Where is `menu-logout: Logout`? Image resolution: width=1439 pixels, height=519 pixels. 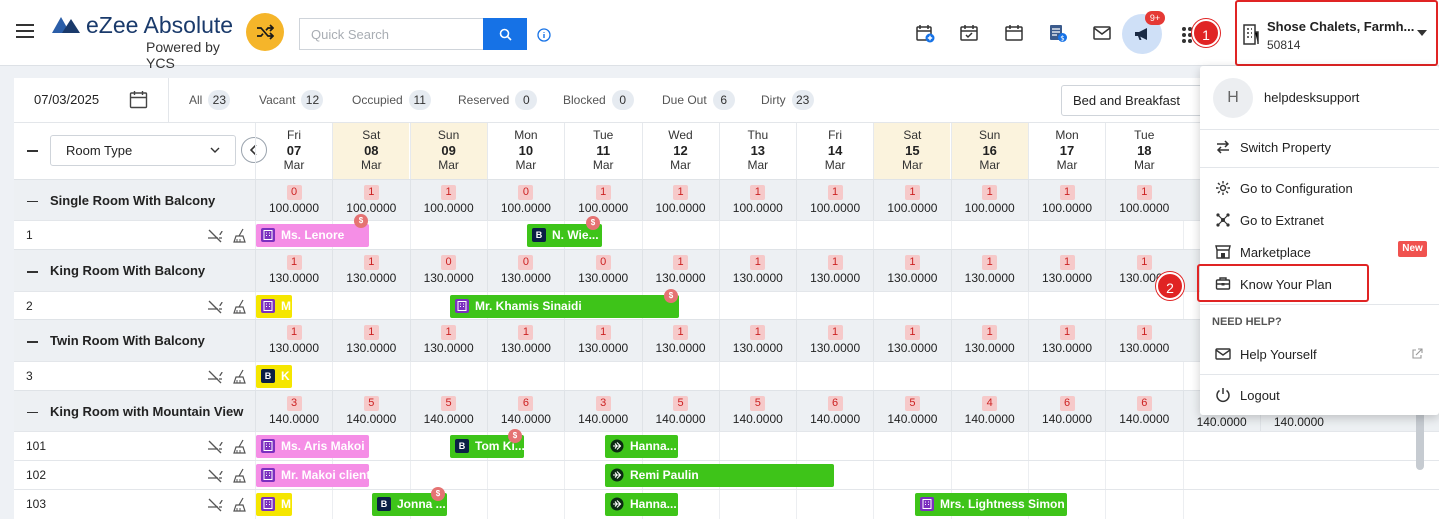 menu-logout: Logout is located at coordinates (1319, 395).